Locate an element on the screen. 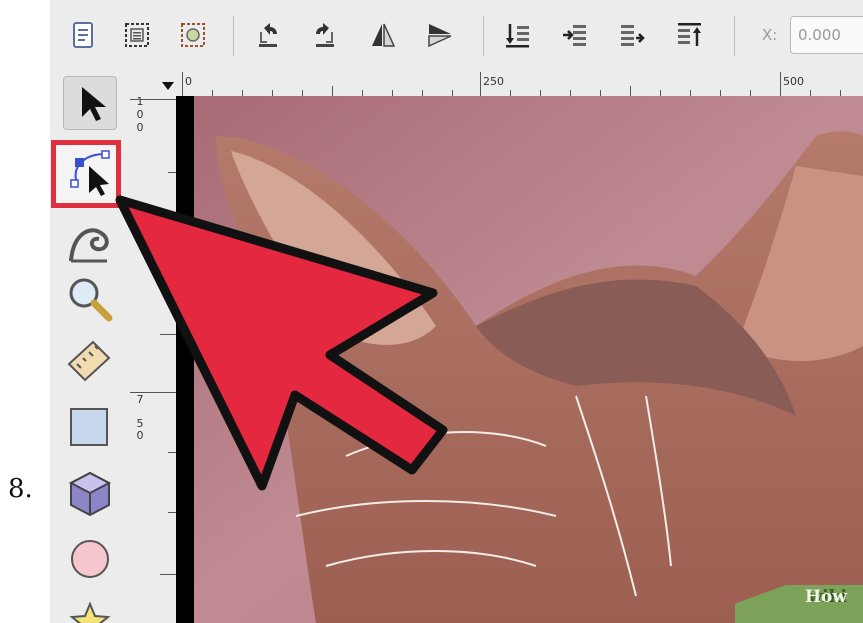 This screenshot has height=623, width=863. select-in-all-layers-icon is located at coordinates (193, 35).